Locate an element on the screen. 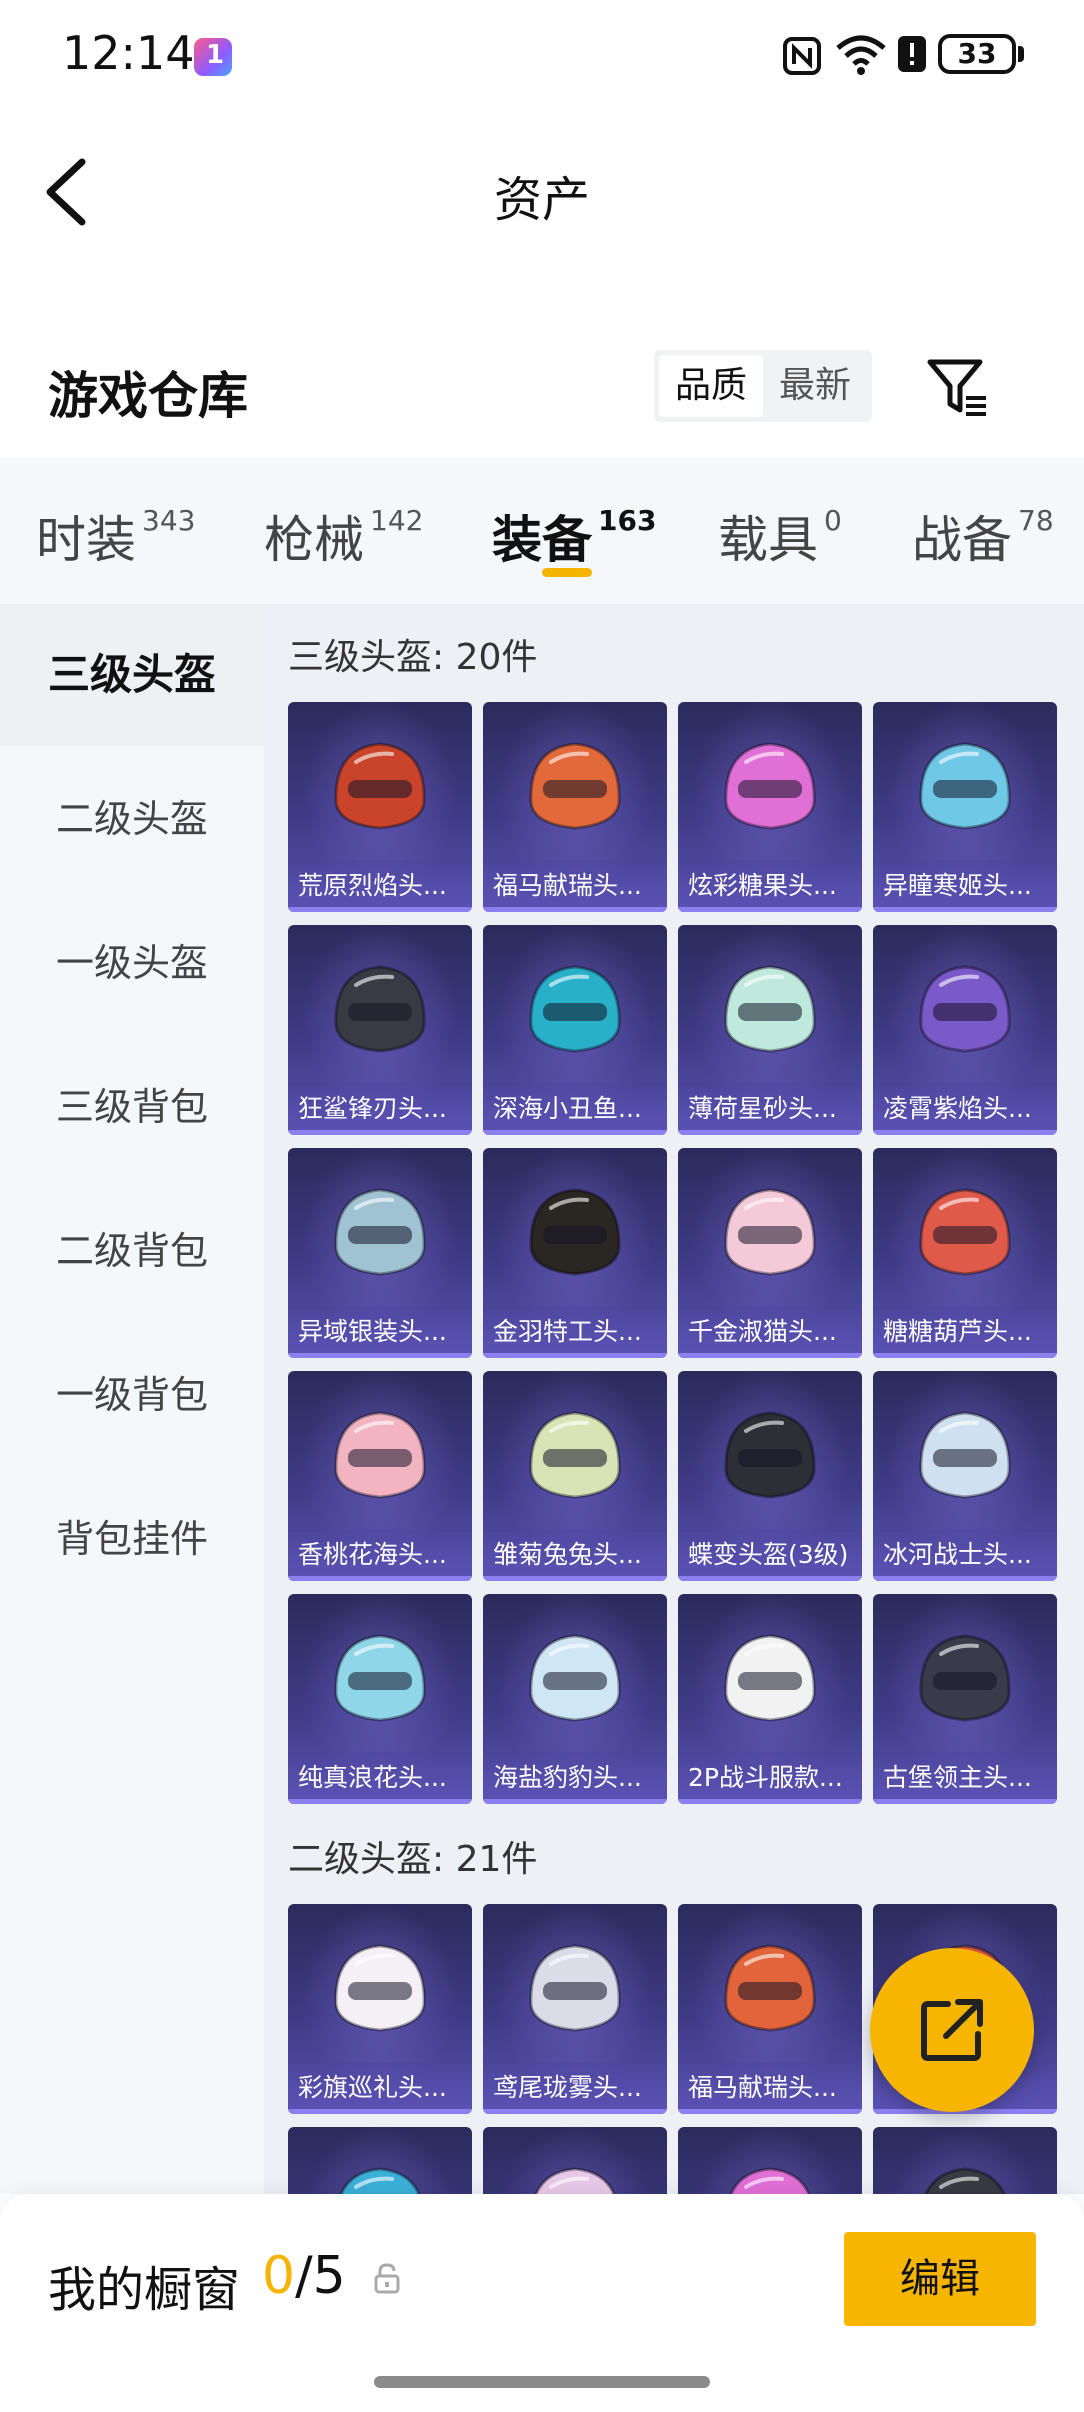 This screenshot has height=2412, width=1084. tab-supplies: 战备 78 is located at coordinates (983, 536).